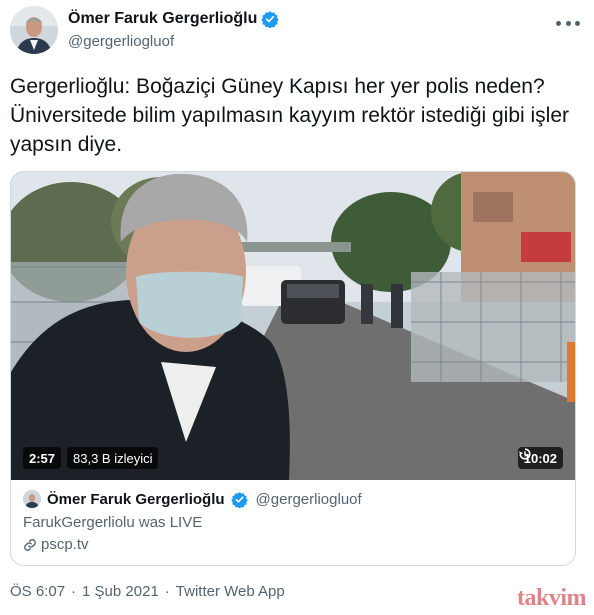  I want to click on card-author-avatar, so click(32, 499).